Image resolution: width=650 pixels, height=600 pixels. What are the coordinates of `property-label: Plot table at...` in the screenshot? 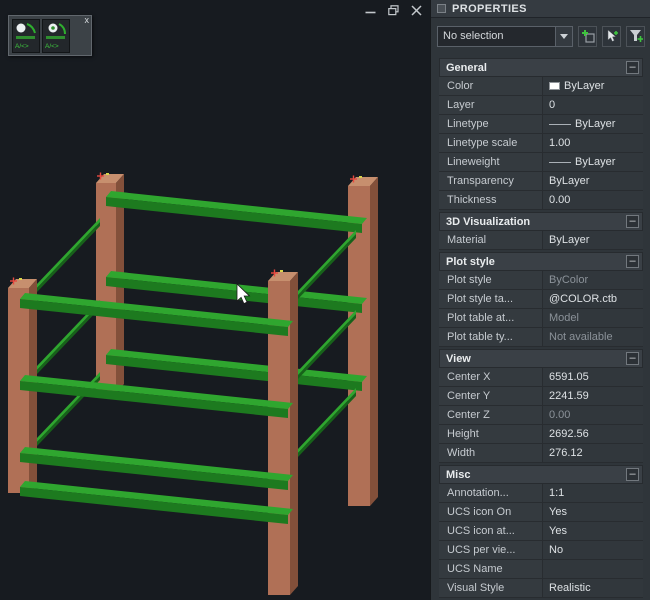 It's located at (491, 318).